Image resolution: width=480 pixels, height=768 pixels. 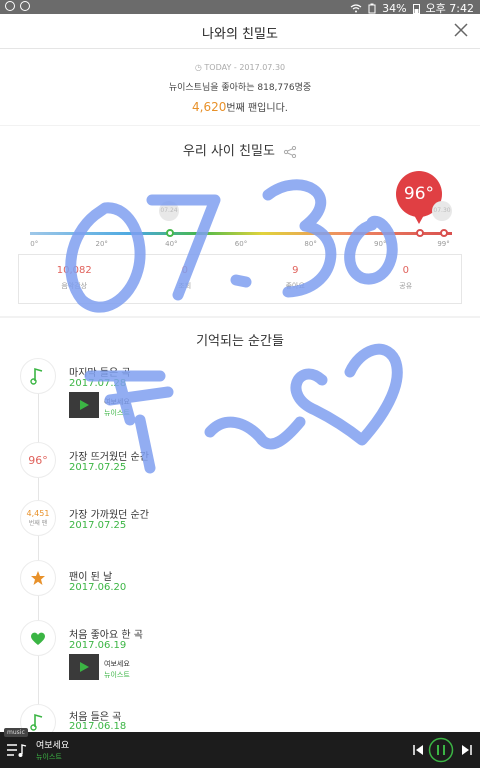 What do you see at coordinates (441, 750) in the screenshot?
I see `pause-icon` at bounding box center [441, 750].